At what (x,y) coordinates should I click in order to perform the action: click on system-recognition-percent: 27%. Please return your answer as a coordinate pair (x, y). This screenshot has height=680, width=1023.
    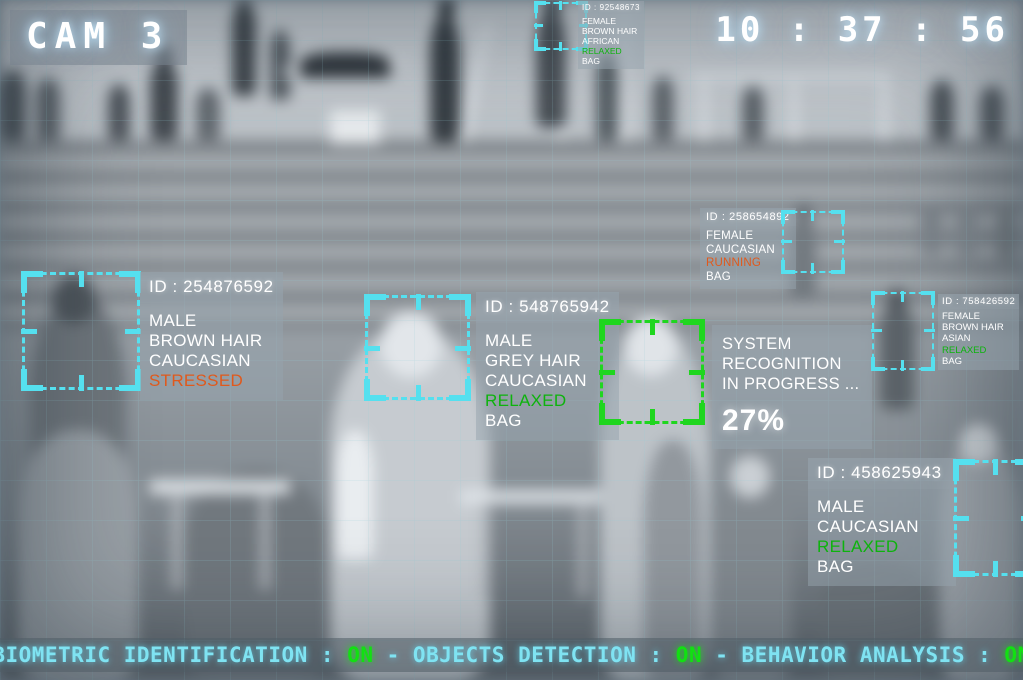
    Looking at the image, I should click on (754, 421).